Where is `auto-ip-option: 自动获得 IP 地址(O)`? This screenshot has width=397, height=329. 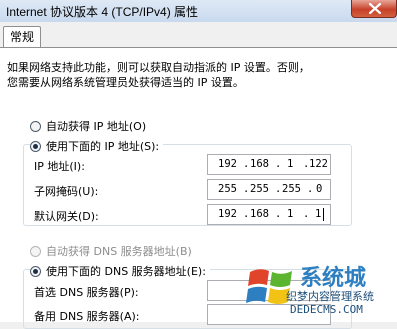
auto-ip-option: 自动获得 IP 地址(O) is located at coordinates (88, 126).